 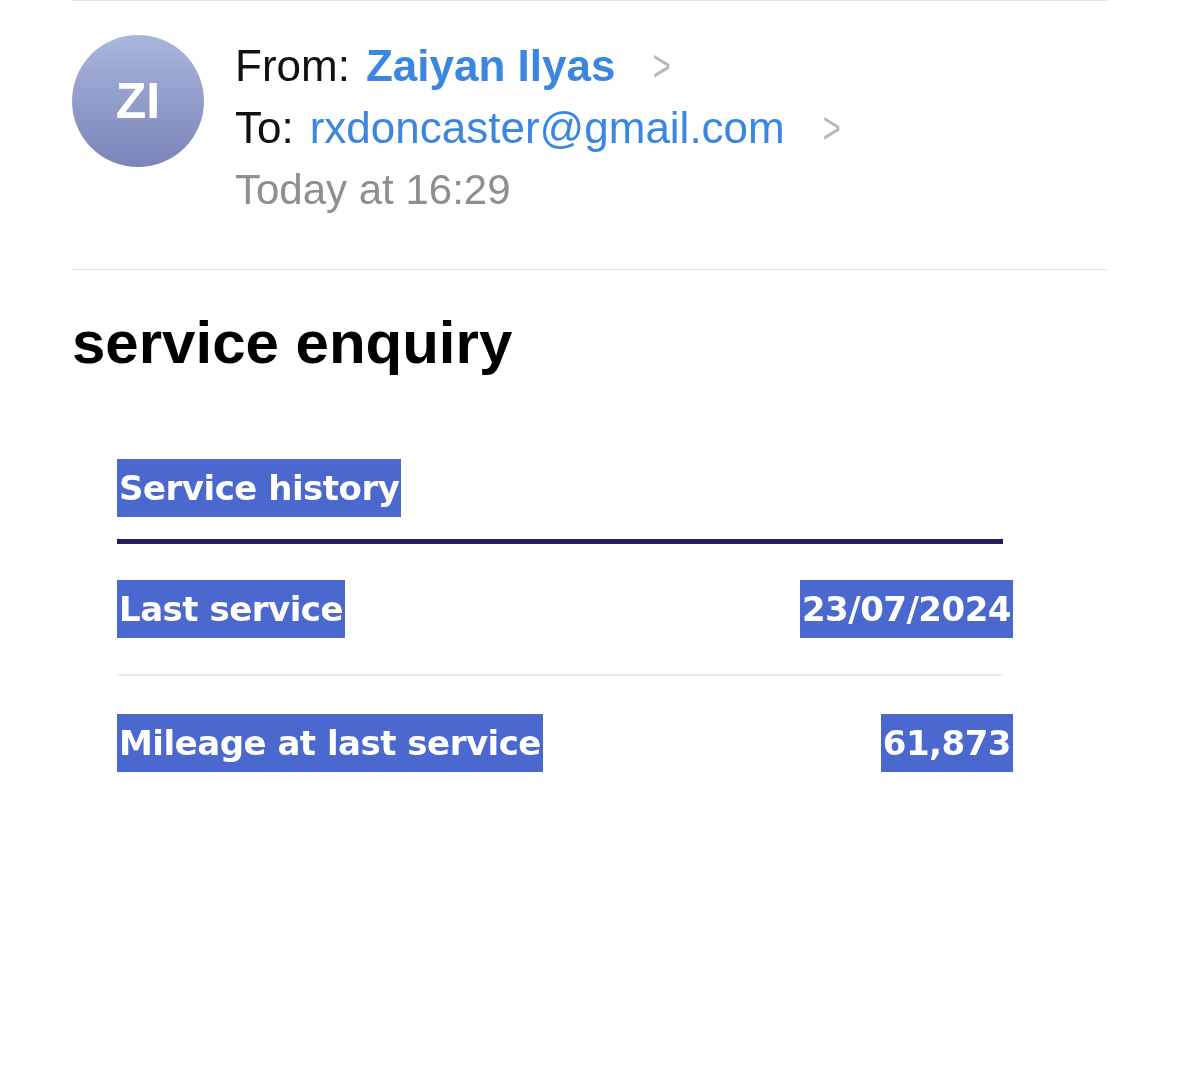 What do you see at coordinates (946, 743) in the screenshot?
I see `row-value: 61,873` at bounding box center [946, 743].